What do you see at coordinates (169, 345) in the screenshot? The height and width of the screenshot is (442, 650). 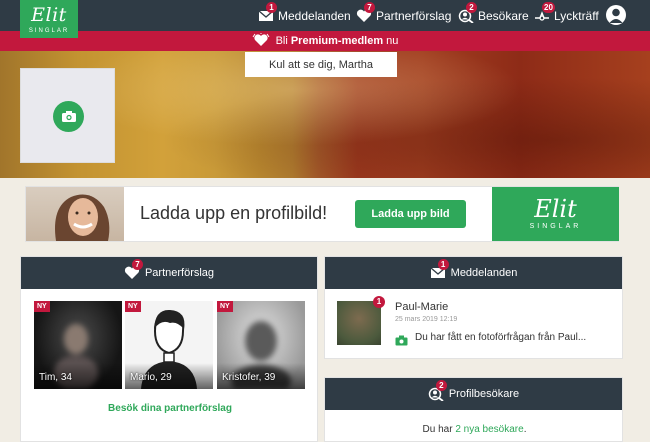 I see `match-card-mario: NY Mario, 29` at bounding box center [169, 345].